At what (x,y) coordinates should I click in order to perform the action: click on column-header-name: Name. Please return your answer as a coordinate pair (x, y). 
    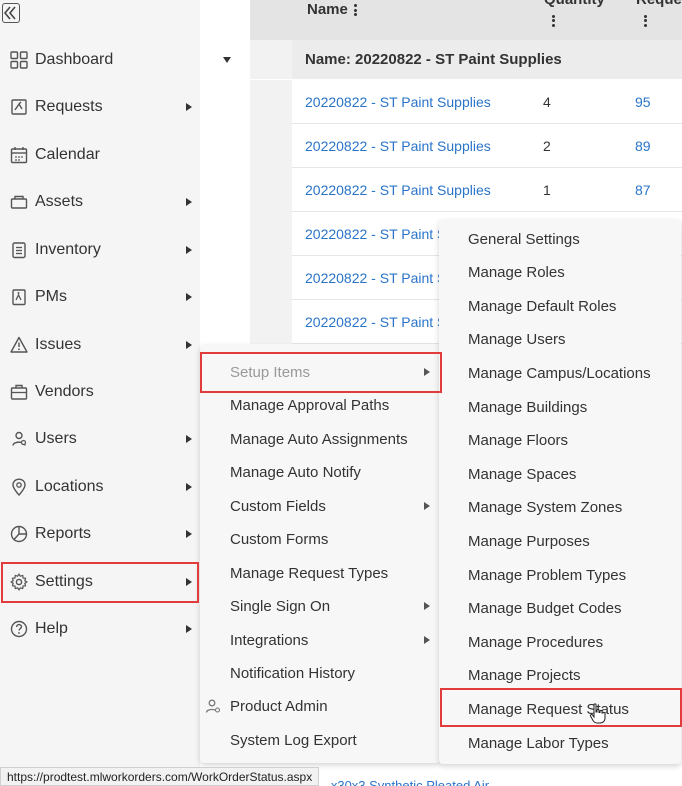
    Looking at the image, I should click on (332, 9).